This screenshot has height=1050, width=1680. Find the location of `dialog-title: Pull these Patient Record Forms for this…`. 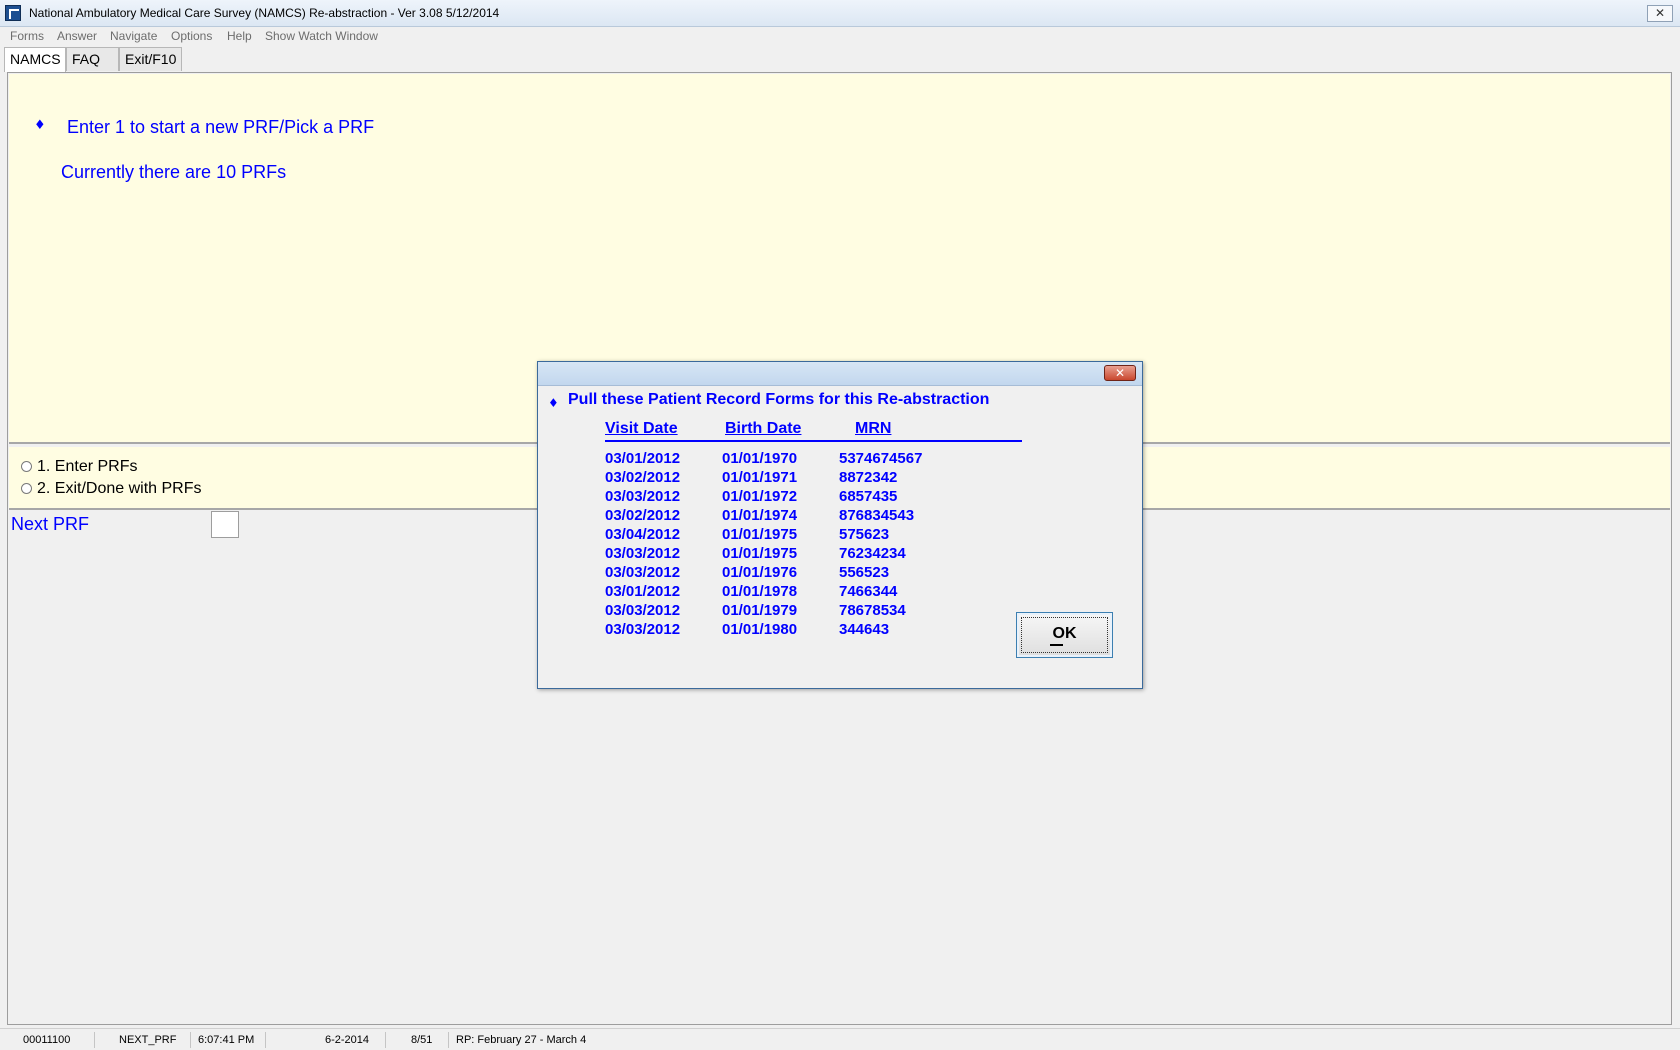

dialog-title: Pull these Patient Record Forms for this… is located at coordinates (779, 399).